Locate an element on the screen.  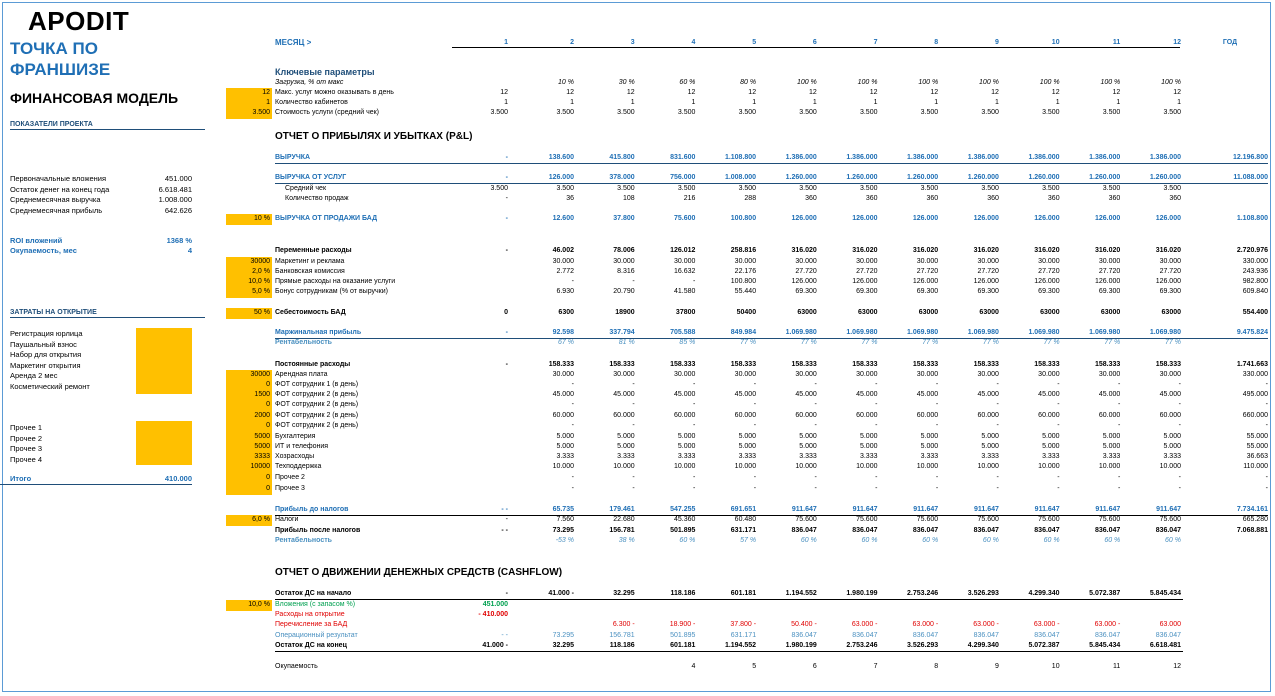
cell-month-6: - is located at coordinates (815, 477).